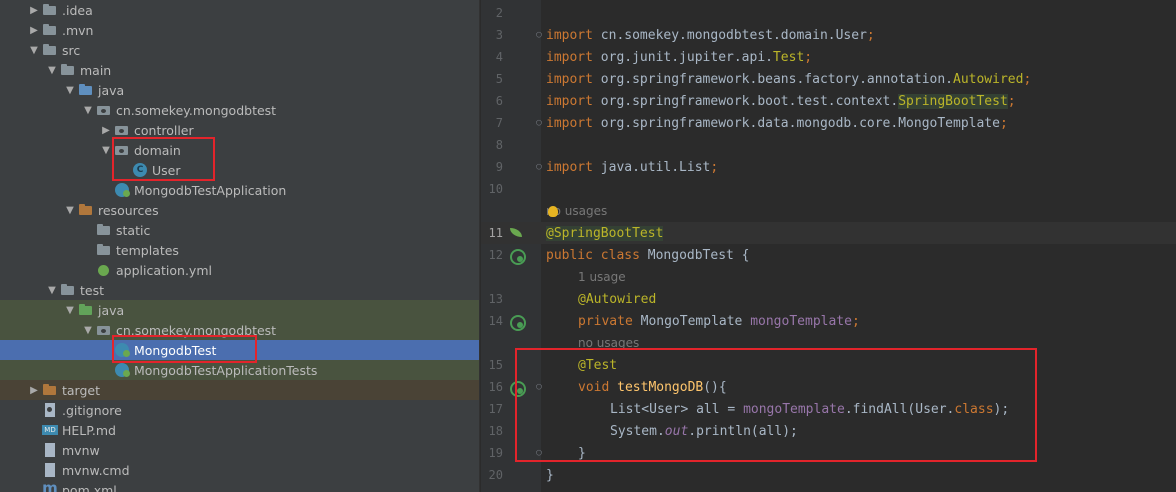  Describe the element at coordinates (828, 431) in the screenshot. I see `code-line: 18 System.out.println(all);` at that location.